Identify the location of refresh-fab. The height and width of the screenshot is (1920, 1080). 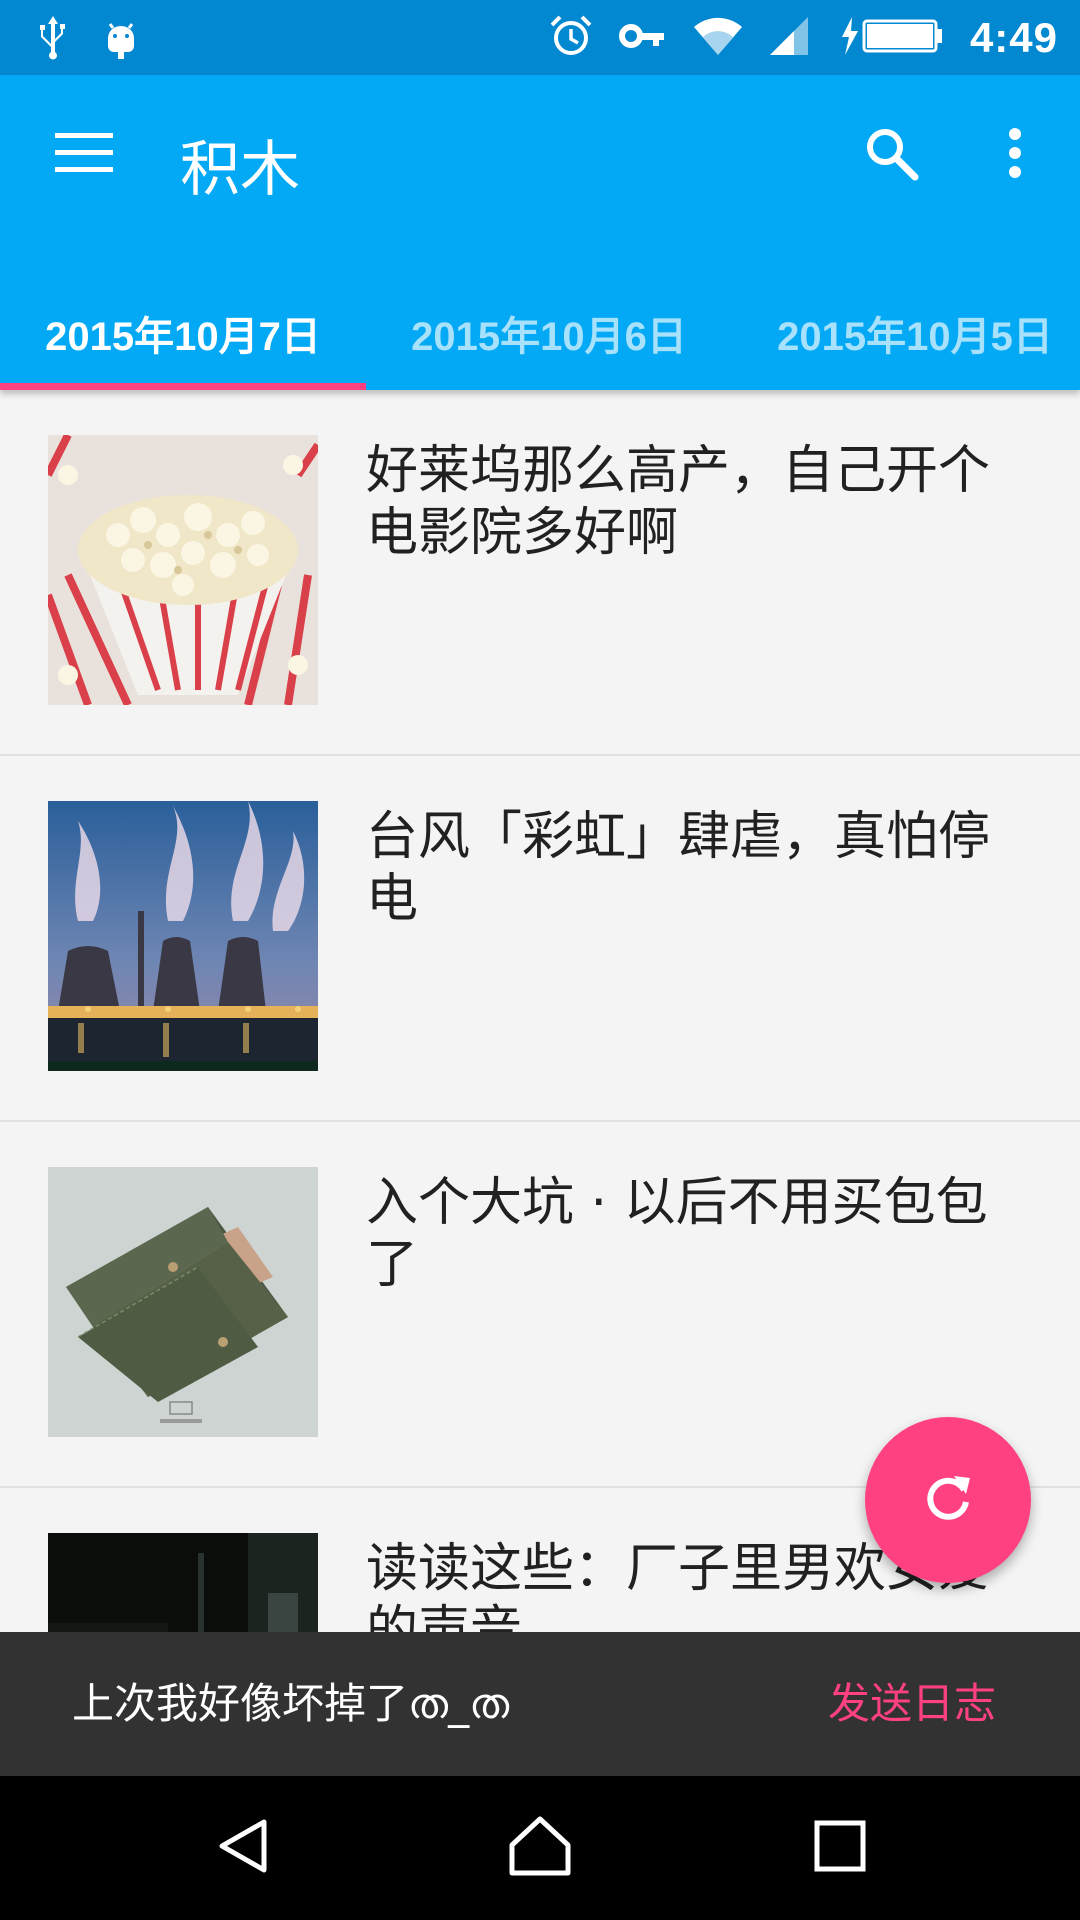
(948, 1500).